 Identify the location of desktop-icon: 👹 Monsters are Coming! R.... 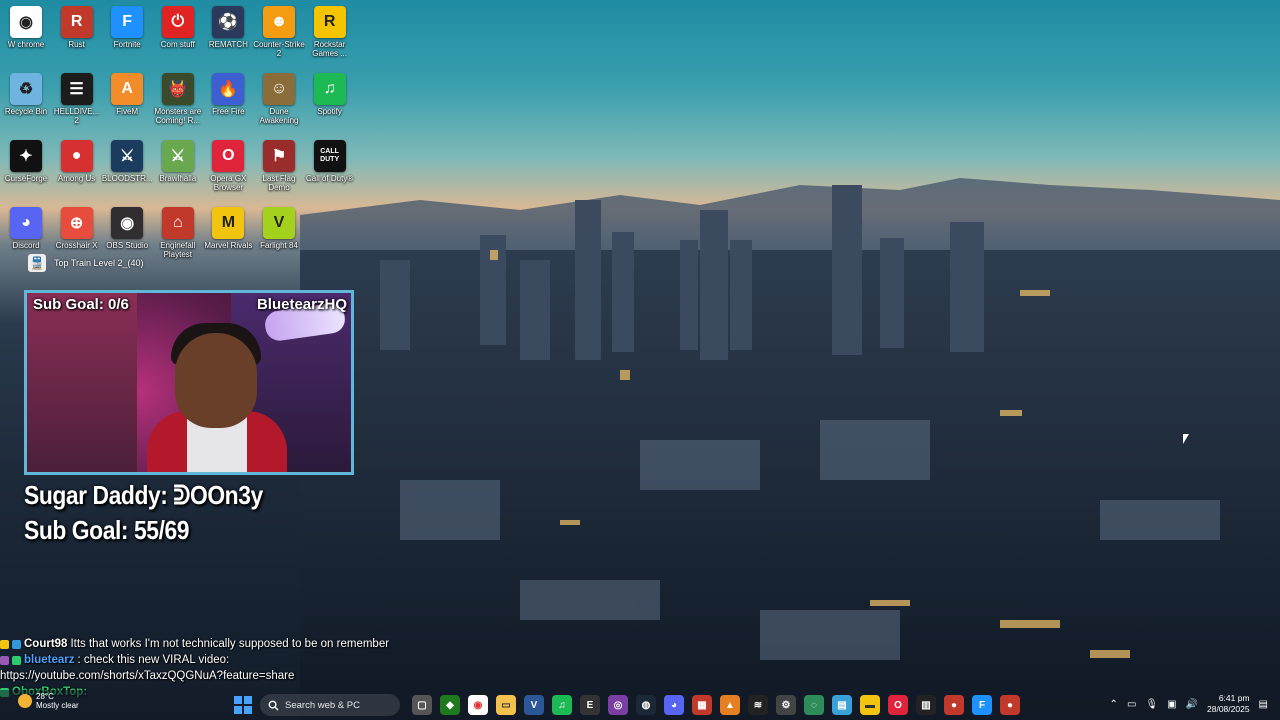
(178, 97).